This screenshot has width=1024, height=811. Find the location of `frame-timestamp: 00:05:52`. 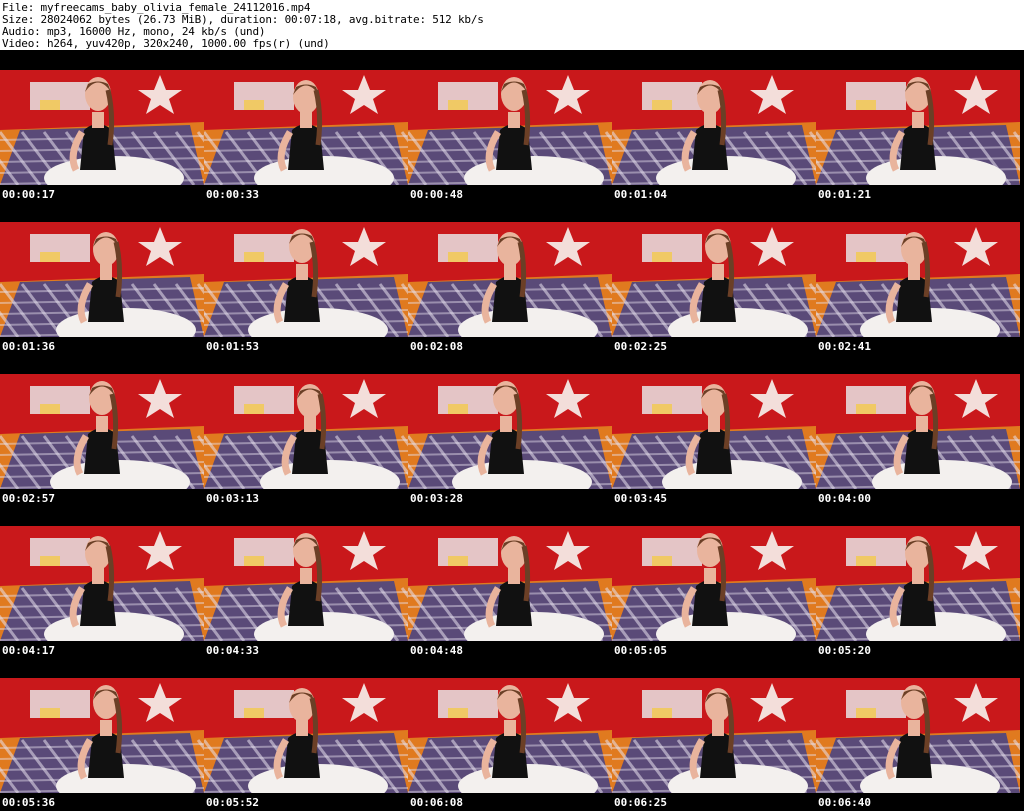

frame-timestamp: 00:05:52 is located at coordinates (232, 802).